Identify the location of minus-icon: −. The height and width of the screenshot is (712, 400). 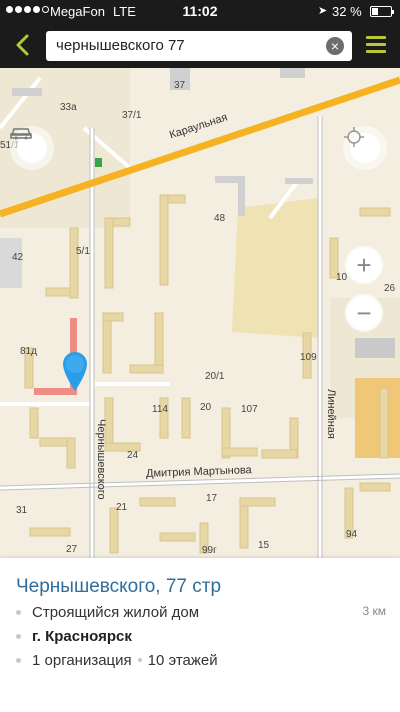
(364, 313).